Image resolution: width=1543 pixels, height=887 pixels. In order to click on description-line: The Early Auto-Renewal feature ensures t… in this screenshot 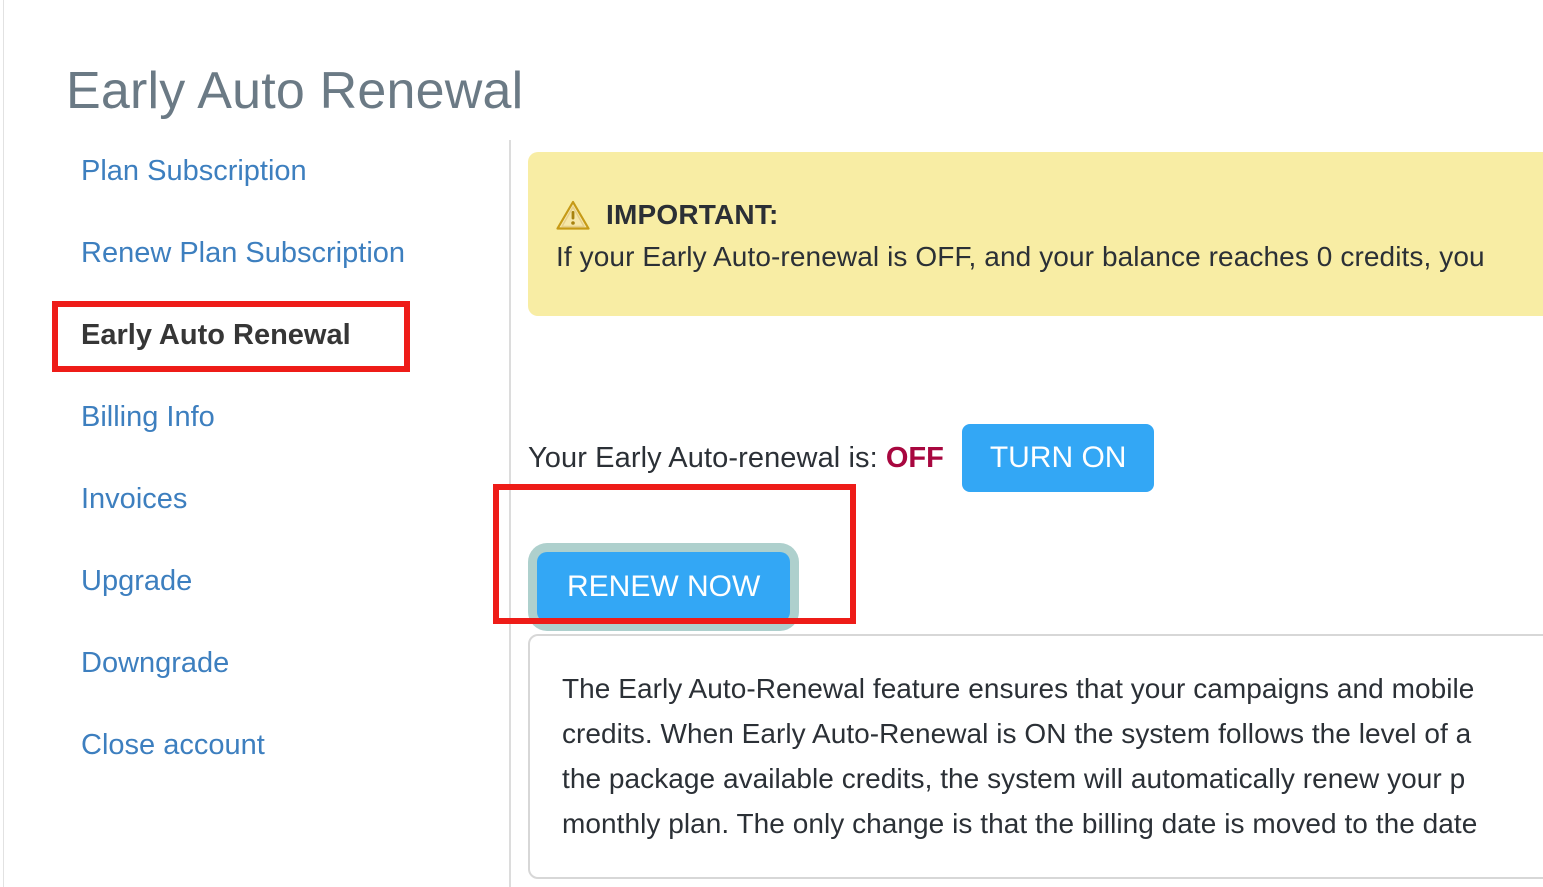, I will do `click(1018, 688)`.